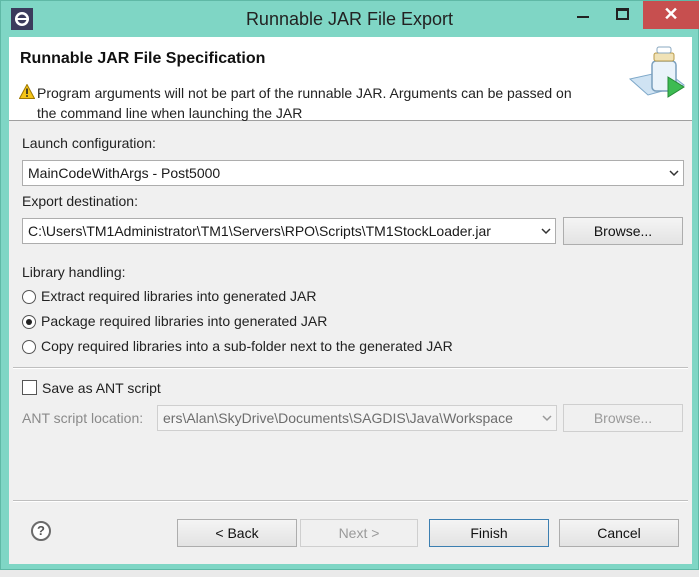 This screenshot has height=577, width=699. I want to click on save-ant-checkbox, so click(29, 387).